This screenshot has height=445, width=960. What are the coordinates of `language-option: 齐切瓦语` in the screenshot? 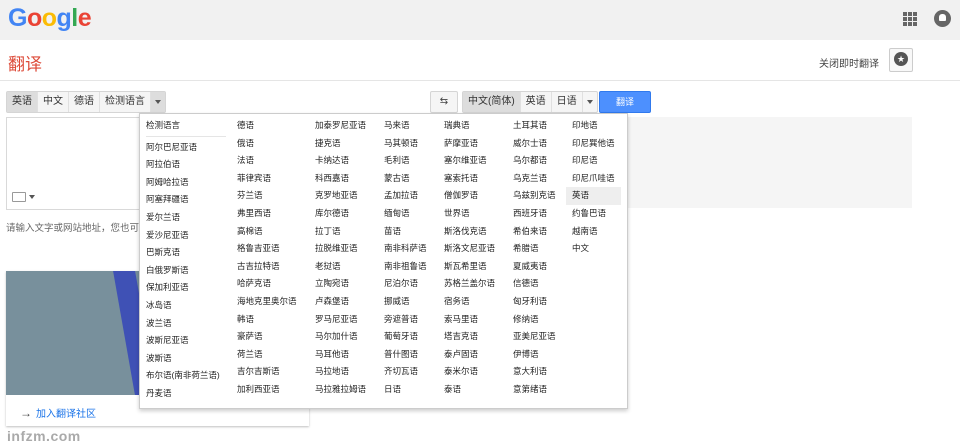 It's located at (405, 372).